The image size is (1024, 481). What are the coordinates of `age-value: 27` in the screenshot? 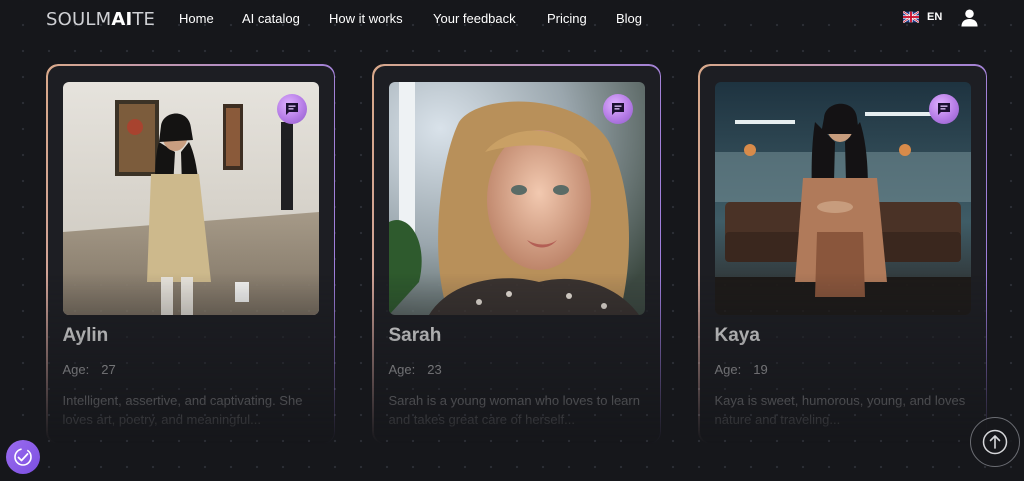 It's located at (108, 369).